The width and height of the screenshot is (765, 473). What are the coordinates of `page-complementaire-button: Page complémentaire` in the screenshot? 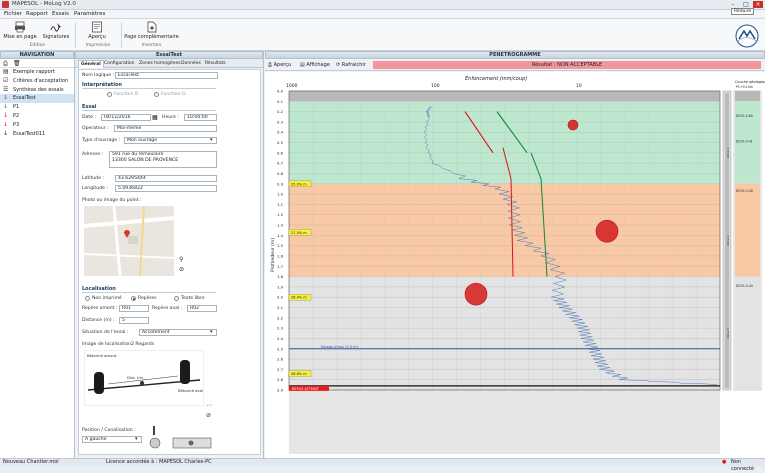 It's located at (151, 31).